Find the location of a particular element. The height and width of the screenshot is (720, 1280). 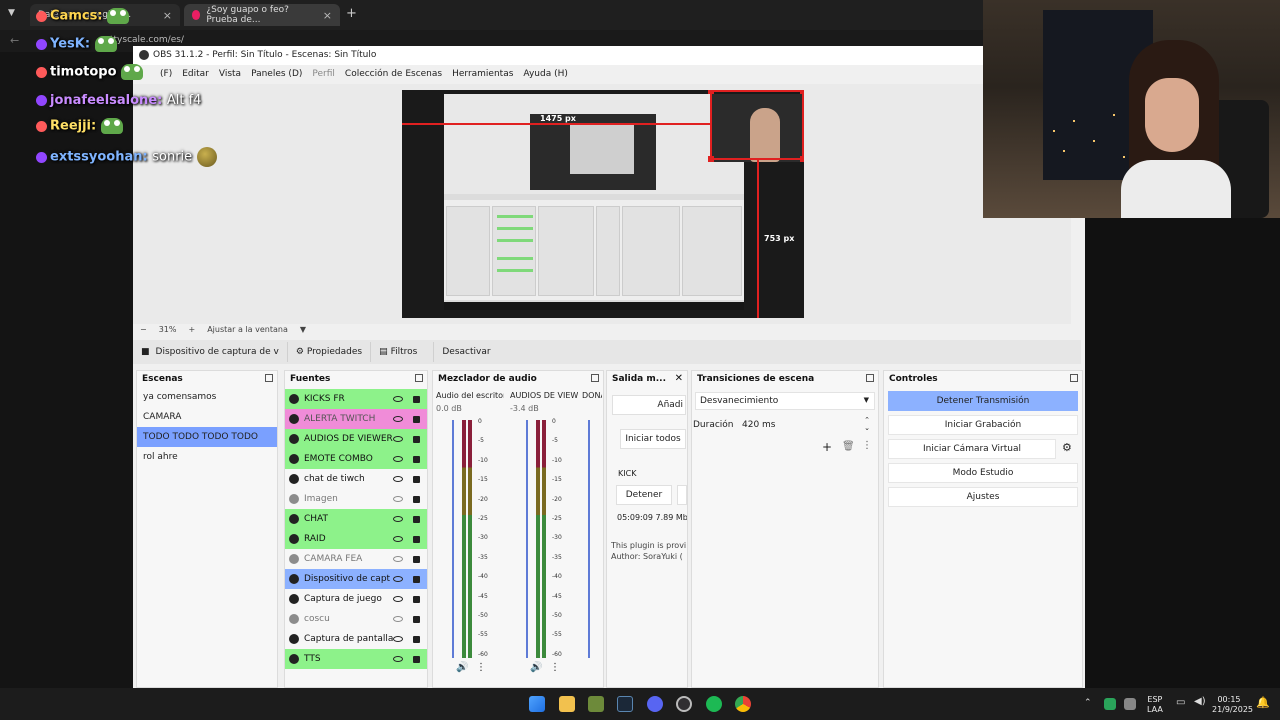

fit-window-label: Ajustar a la ventana is located at coordinates (247, 329).